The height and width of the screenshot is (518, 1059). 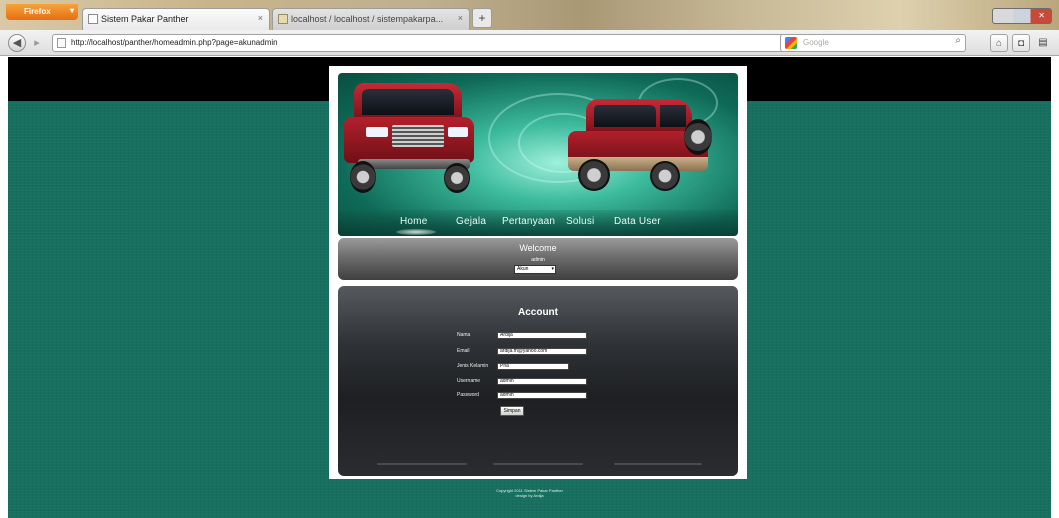 What do you see at coordinates (473, 366) in the screenshot?
I see `jenis-kelamin-label: Jenis Kelamin` at bounding box center [473, 366].